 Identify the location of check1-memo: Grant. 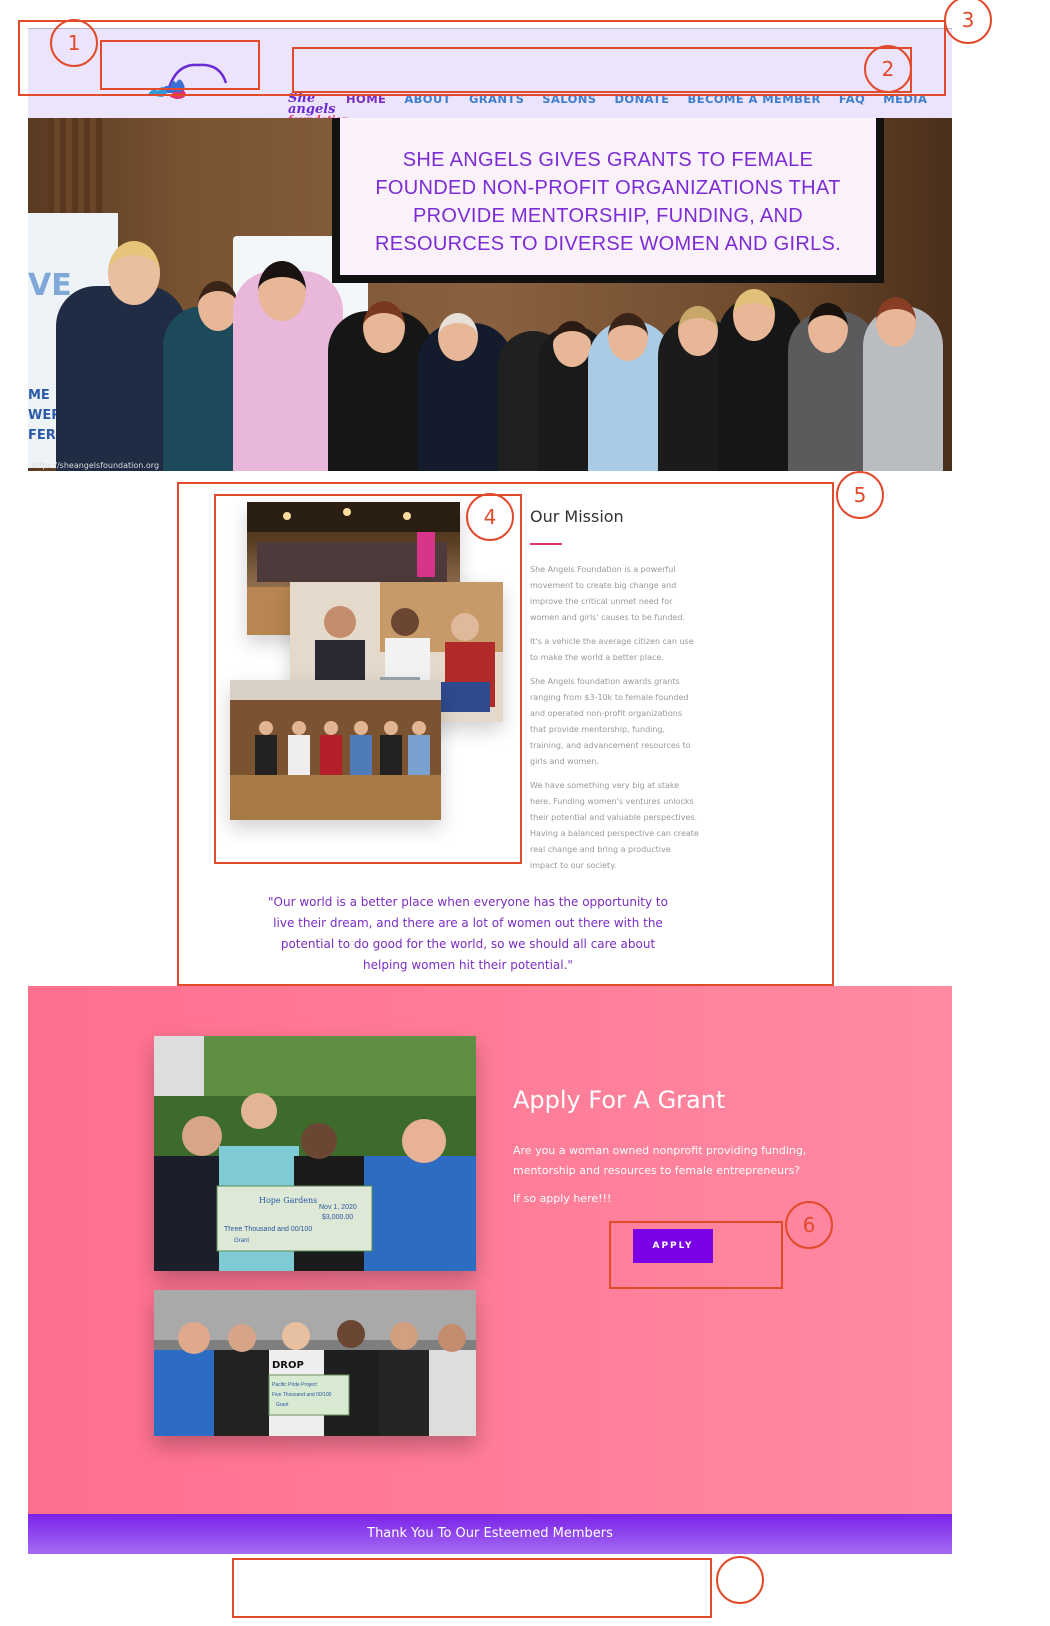
(242, 1241).